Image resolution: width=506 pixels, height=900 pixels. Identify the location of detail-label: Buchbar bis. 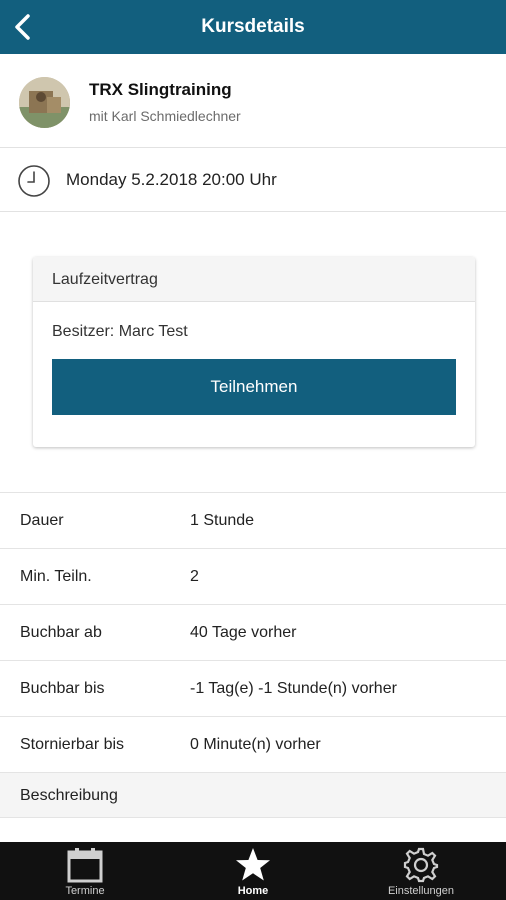
(62, 688).